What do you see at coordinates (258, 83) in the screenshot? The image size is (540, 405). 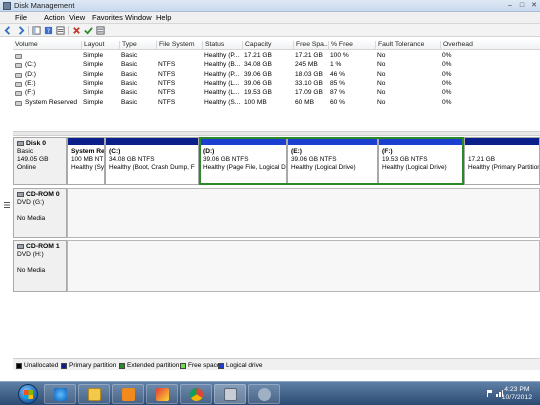 I see `cell-capacity: 39.06 GB` at bounding box center [258, 83].